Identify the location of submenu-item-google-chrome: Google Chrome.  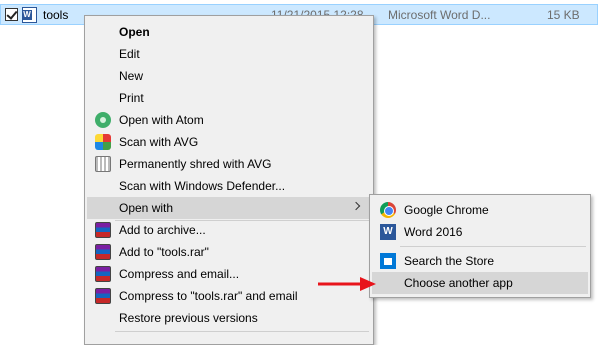
(480, 210).